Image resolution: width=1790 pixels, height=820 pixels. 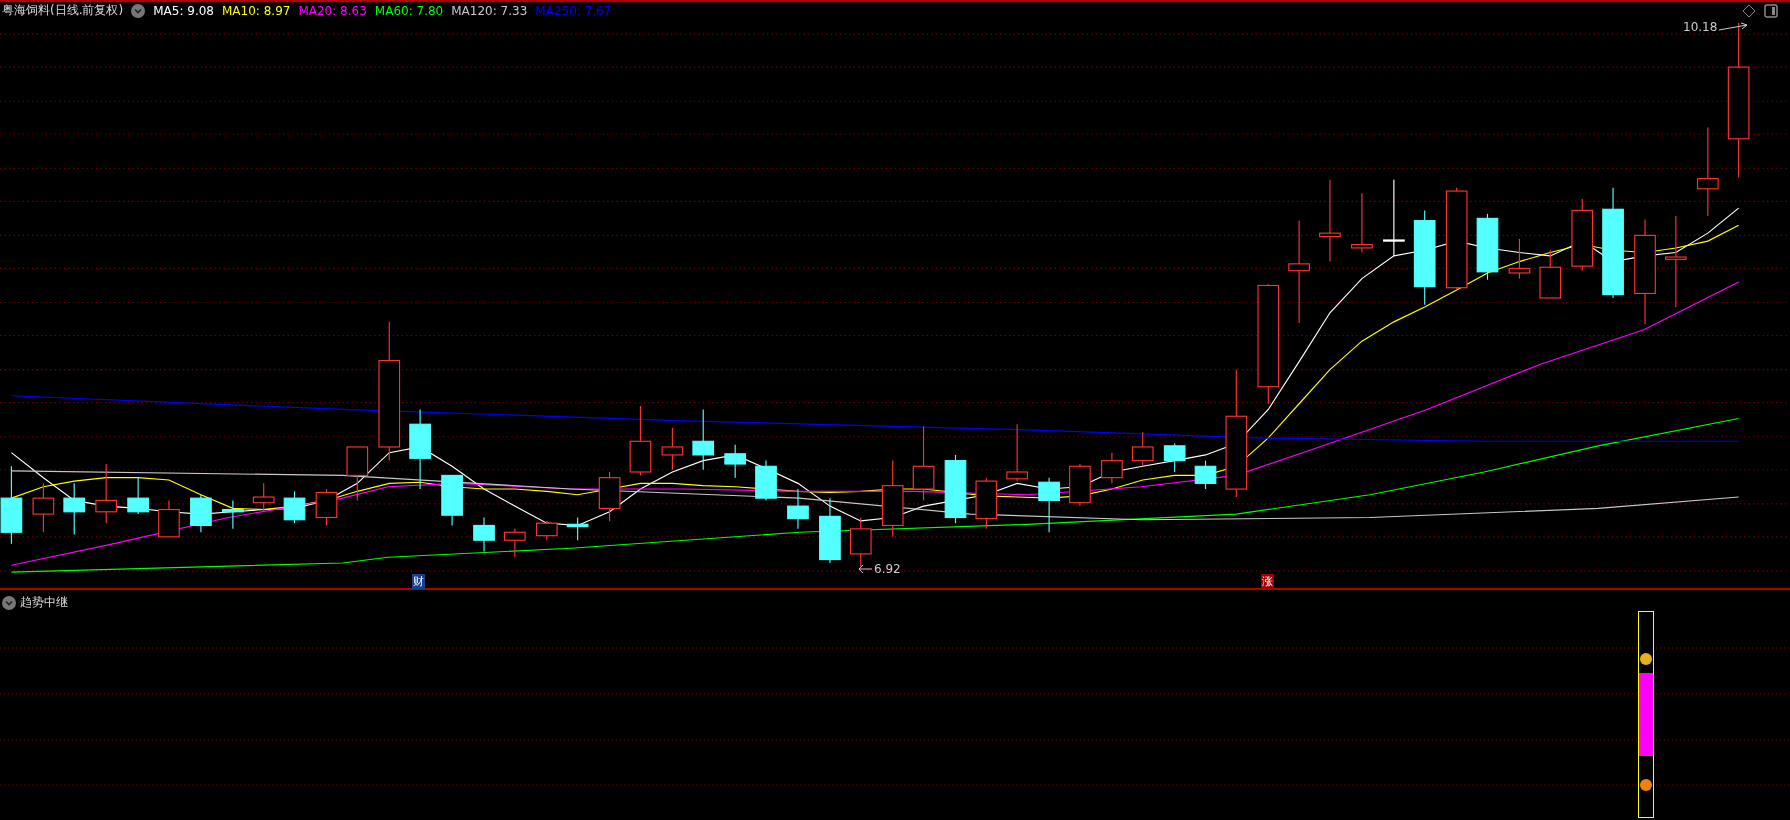 What do you see at coordinates (1267, 581) in the screenshot?
I see `event-marker: 涨` at bounding box center [1267, 581].